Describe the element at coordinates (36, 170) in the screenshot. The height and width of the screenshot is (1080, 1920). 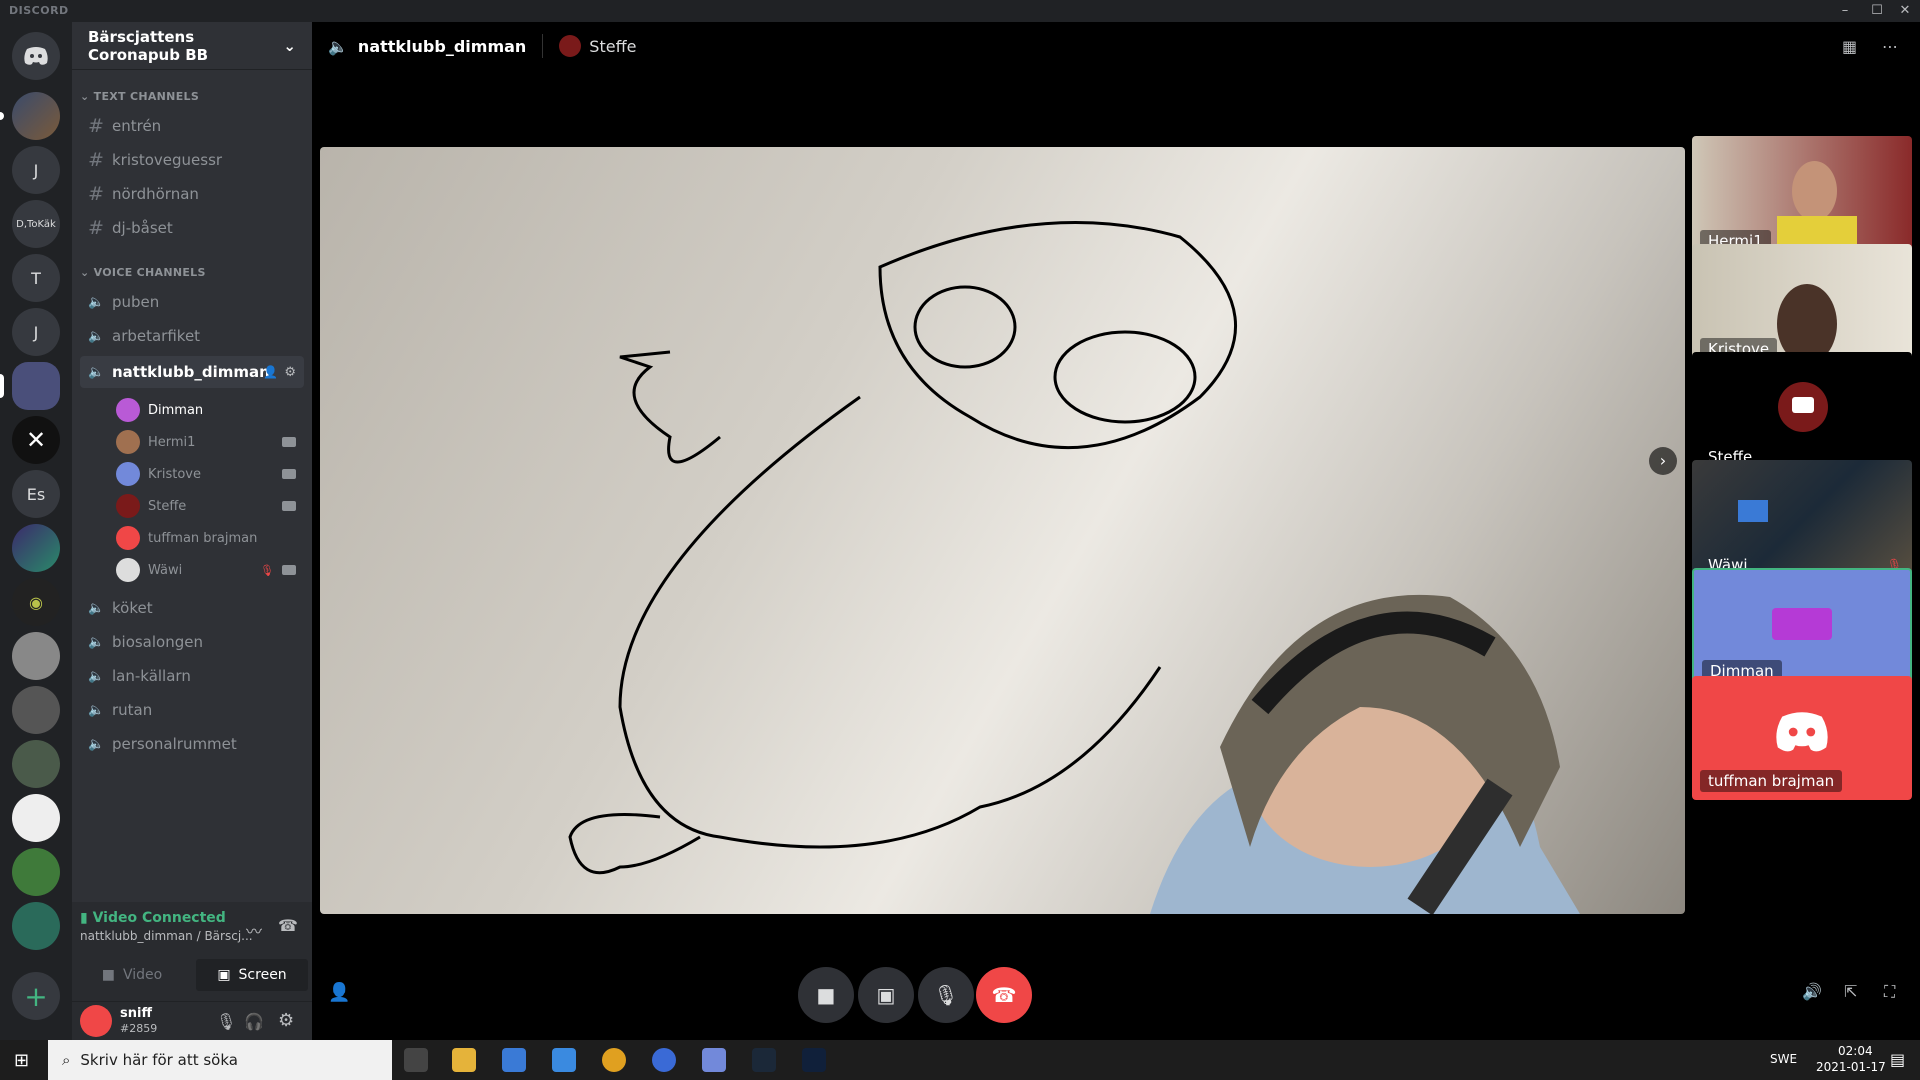
I see `server-icon-j: J` at that location.